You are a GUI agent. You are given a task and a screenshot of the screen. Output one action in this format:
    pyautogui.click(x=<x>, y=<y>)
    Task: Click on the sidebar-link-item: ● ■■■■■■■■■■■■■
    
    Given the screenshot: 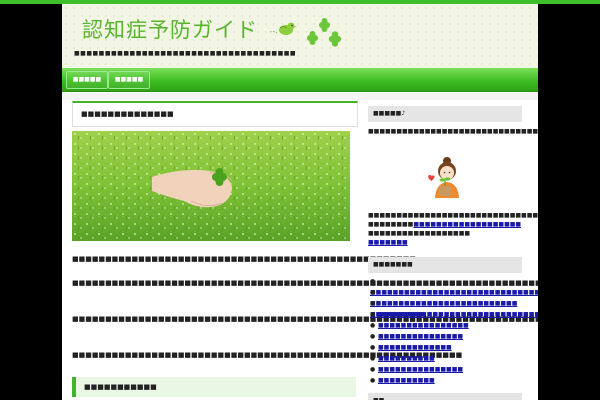 What is the action you would take?
    pyautogui.click(x=447, y=347)
    